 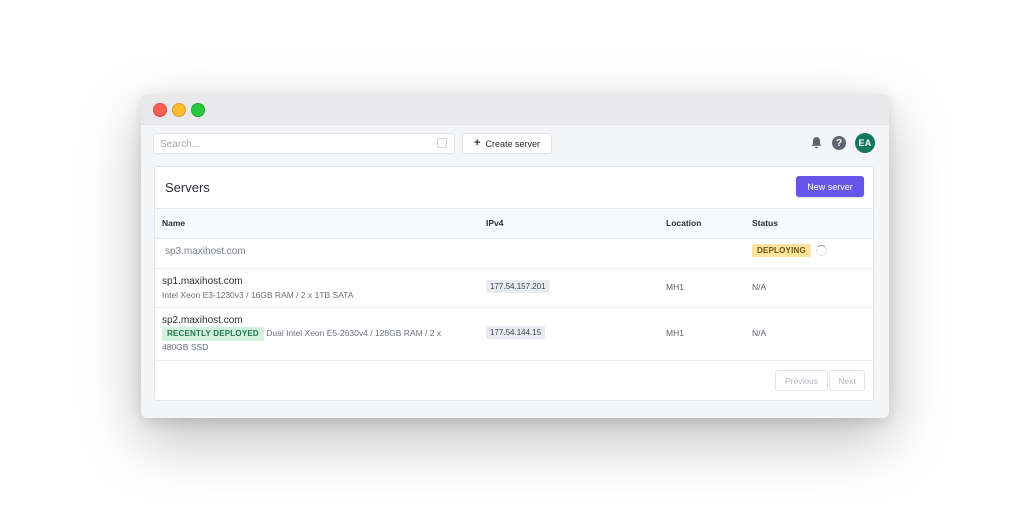 What do you see at coordinates (185, 347) in the screenshot?
I see `server-spec-line2: 480GB SSD` at bounding box center [185, 347].